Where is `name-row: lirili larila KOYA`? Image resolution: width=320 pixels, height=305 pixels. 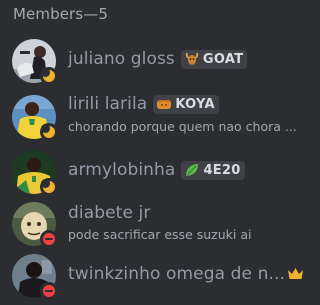 name-row: lirili larila KOYA is located at coordinates (143, 104).